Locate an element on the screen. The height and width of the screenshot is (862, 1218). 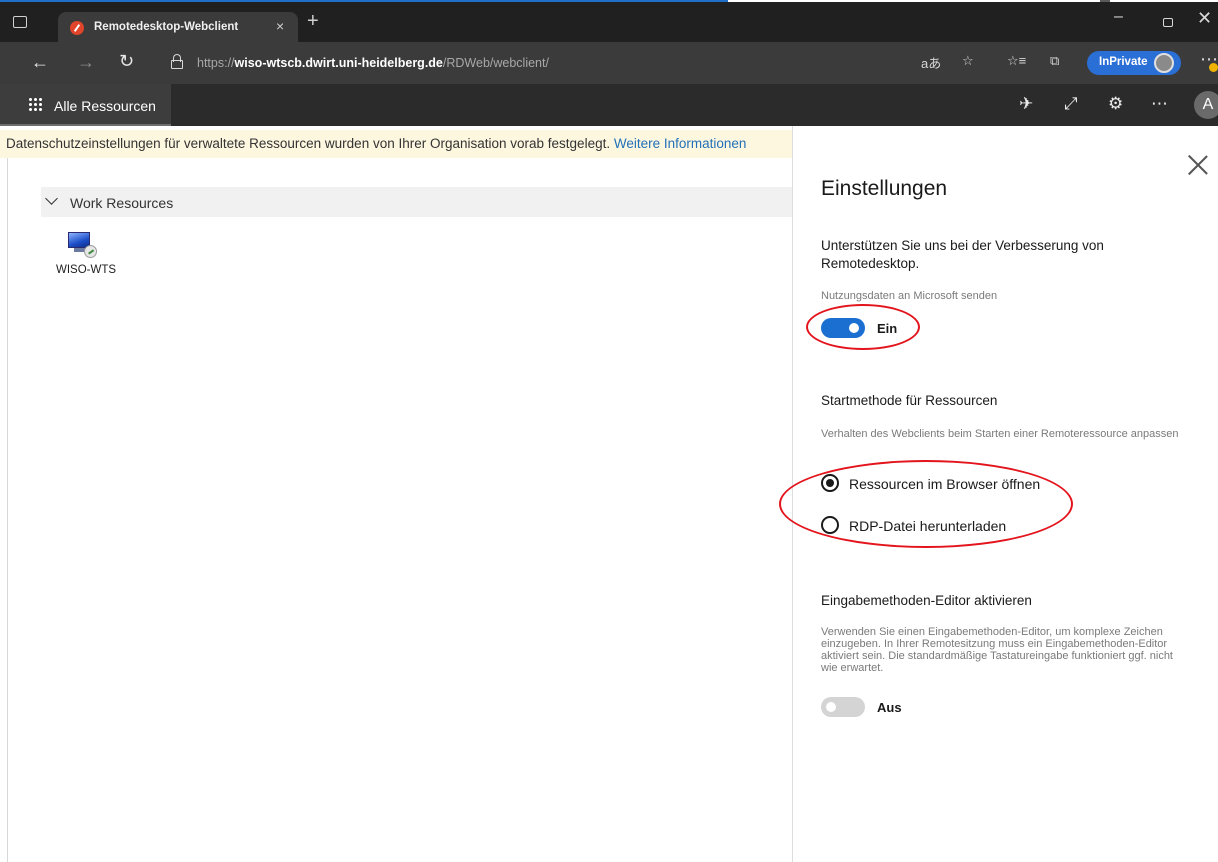
ime-toggle-label: Aus is located at coordinates (889, 707).